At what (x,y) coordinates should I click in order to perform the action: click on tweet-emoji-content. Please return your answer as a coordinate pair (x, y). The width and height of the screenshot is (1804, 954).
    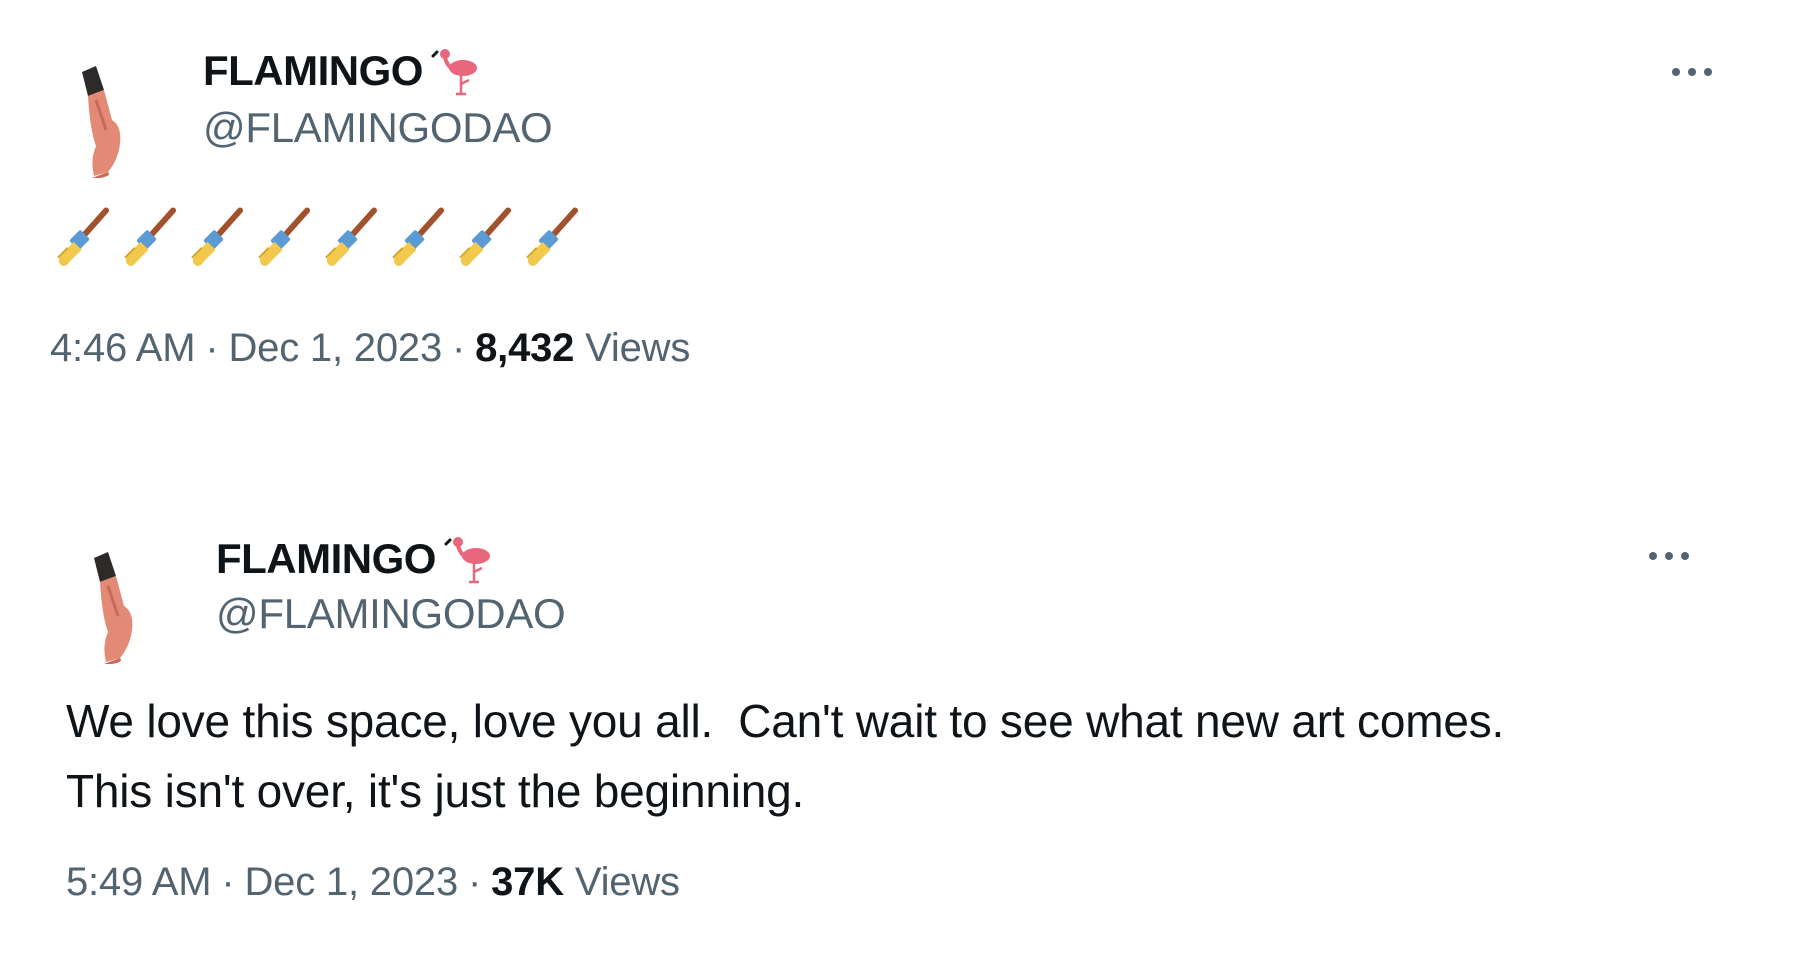
    Looking at the image, I should click on (316, 238).